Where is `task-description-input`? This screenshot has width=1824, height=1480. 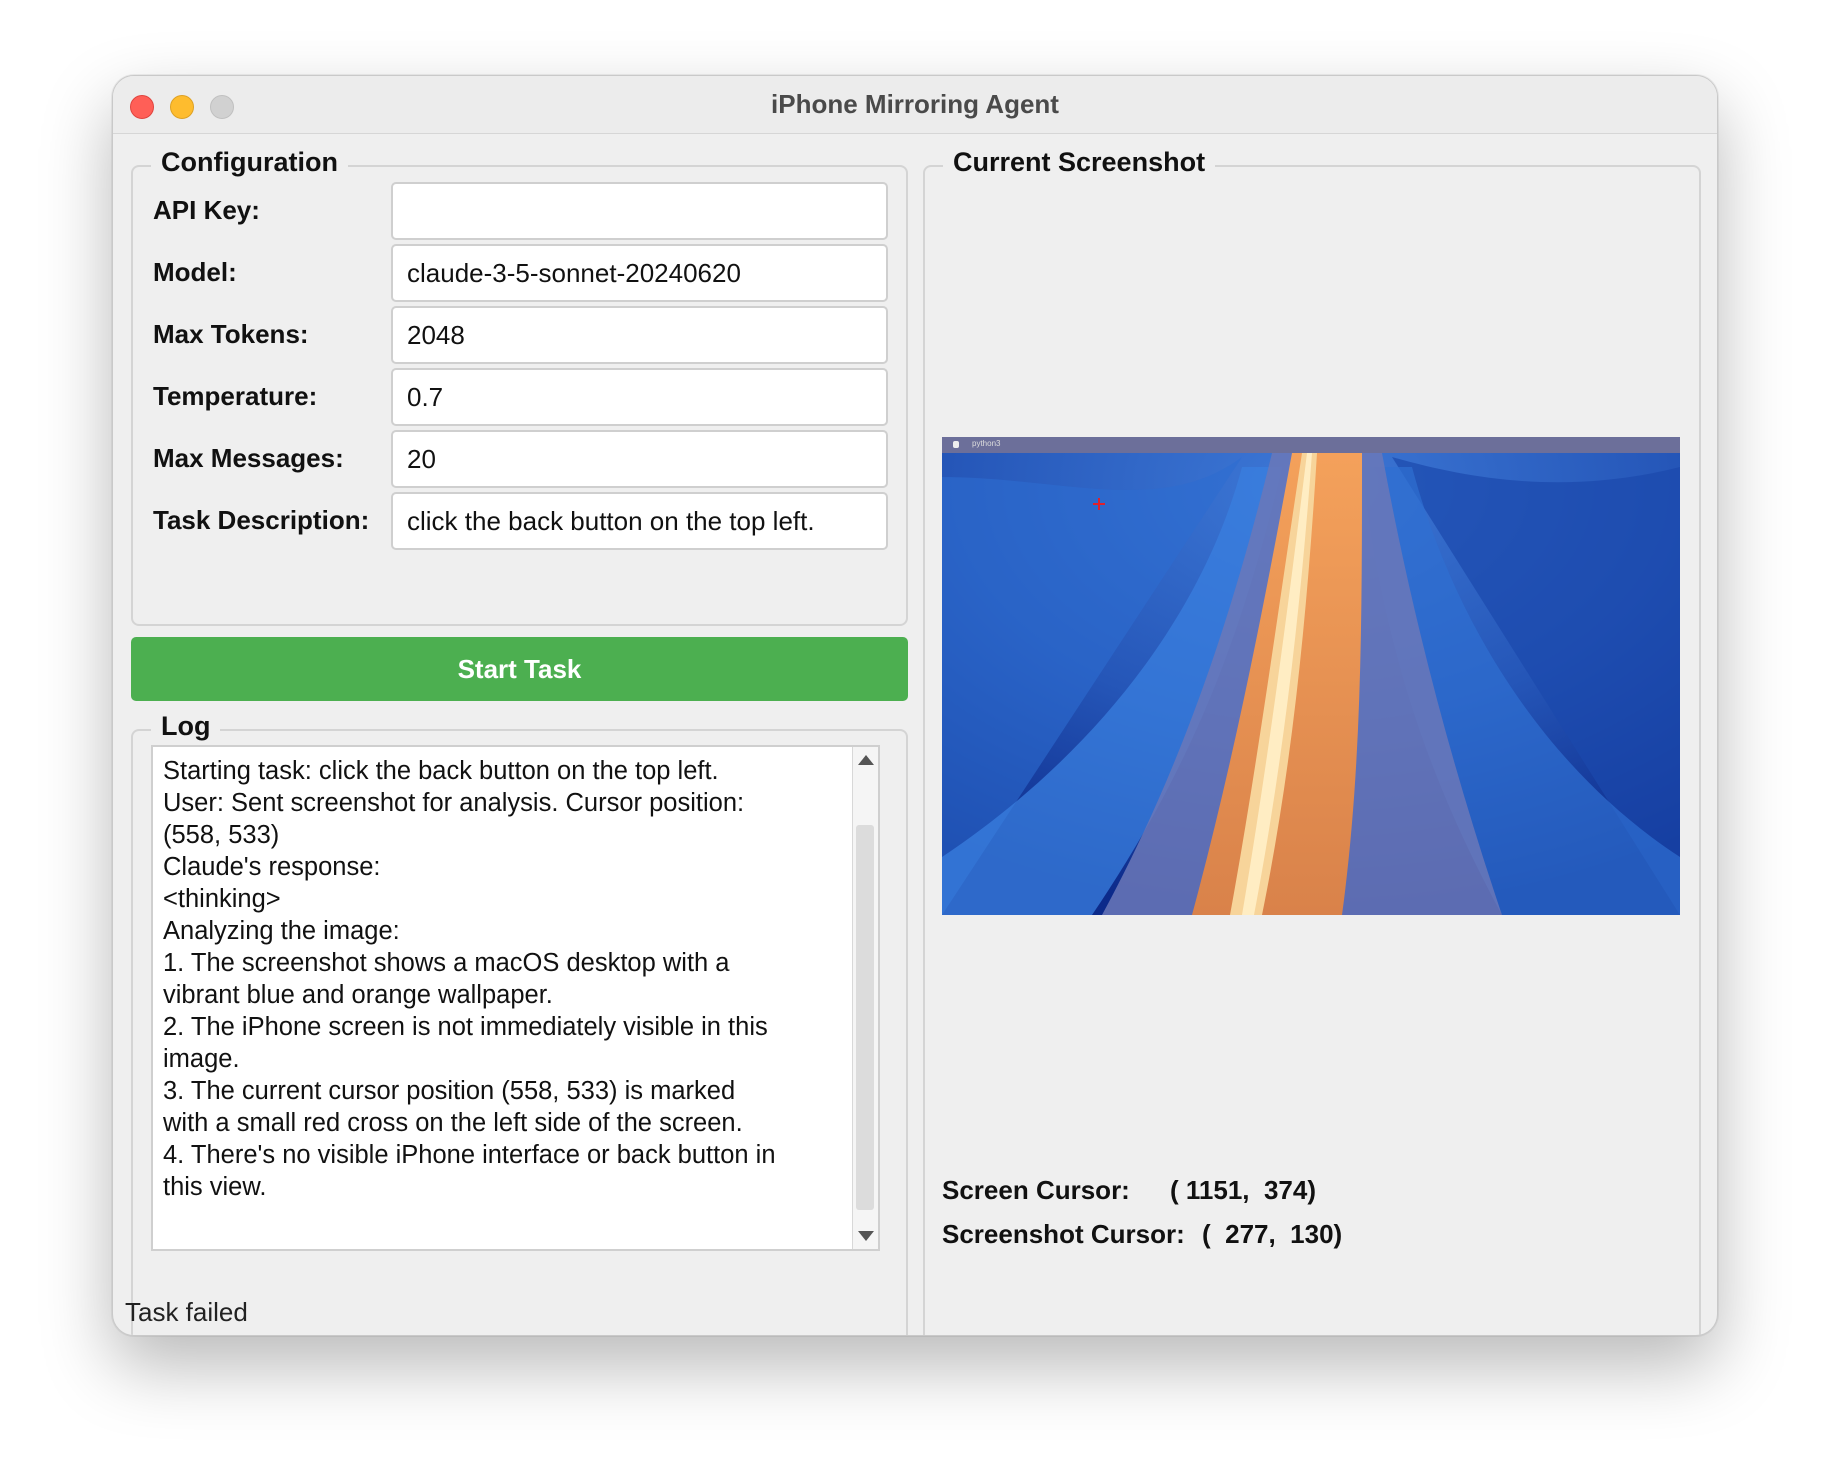 task-description-input is located at coordinates (639, 521).